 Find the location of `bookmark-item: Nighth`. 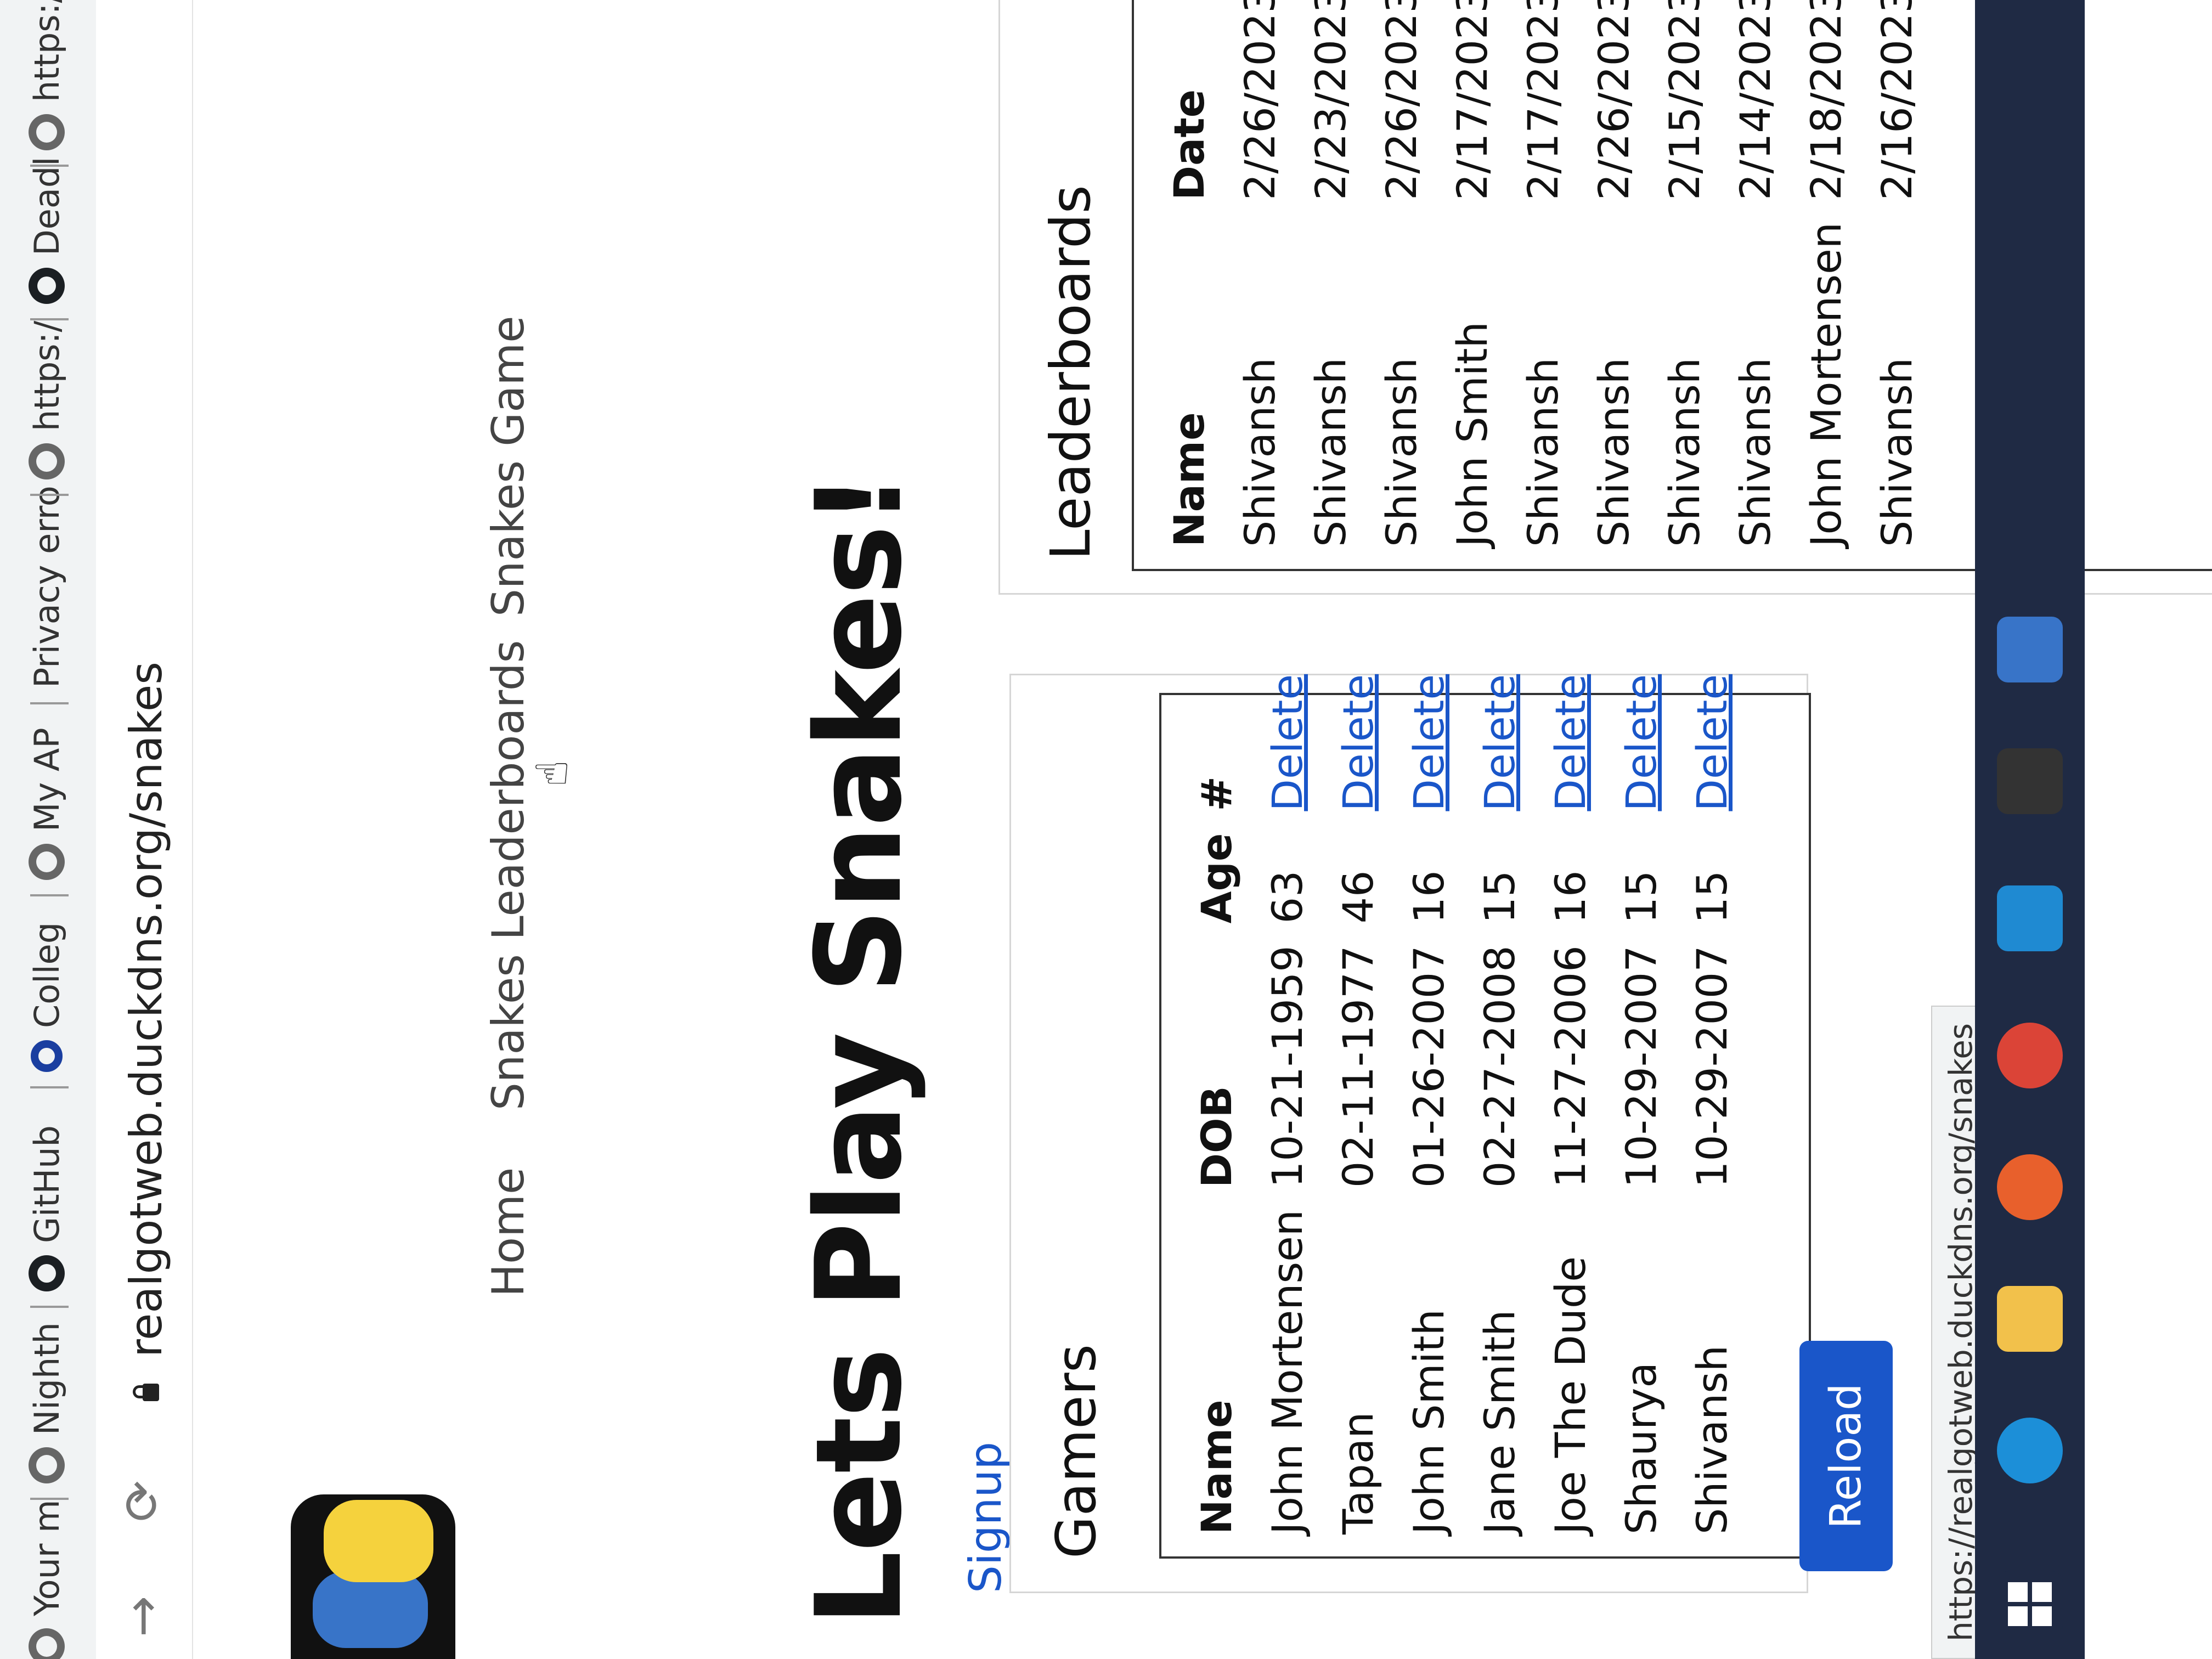

bookmark-item: Nighth is located at coordinates (47, 1403).